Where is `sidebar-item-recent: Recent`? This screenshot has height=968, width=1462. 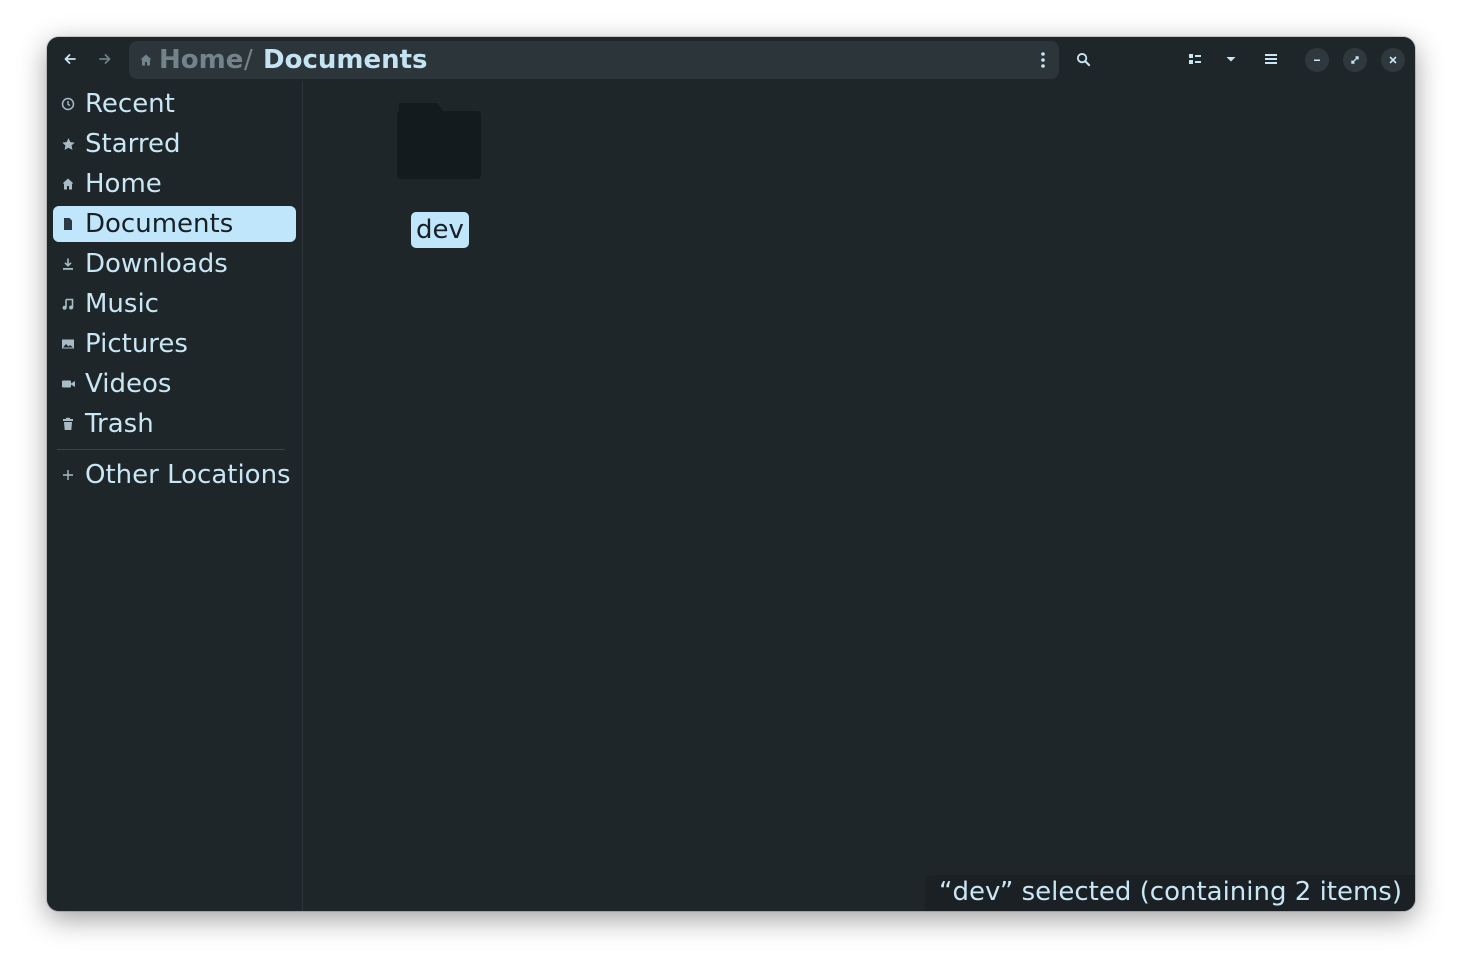 sidebar-item-recent: Recent is located at coordinates (174, 104).